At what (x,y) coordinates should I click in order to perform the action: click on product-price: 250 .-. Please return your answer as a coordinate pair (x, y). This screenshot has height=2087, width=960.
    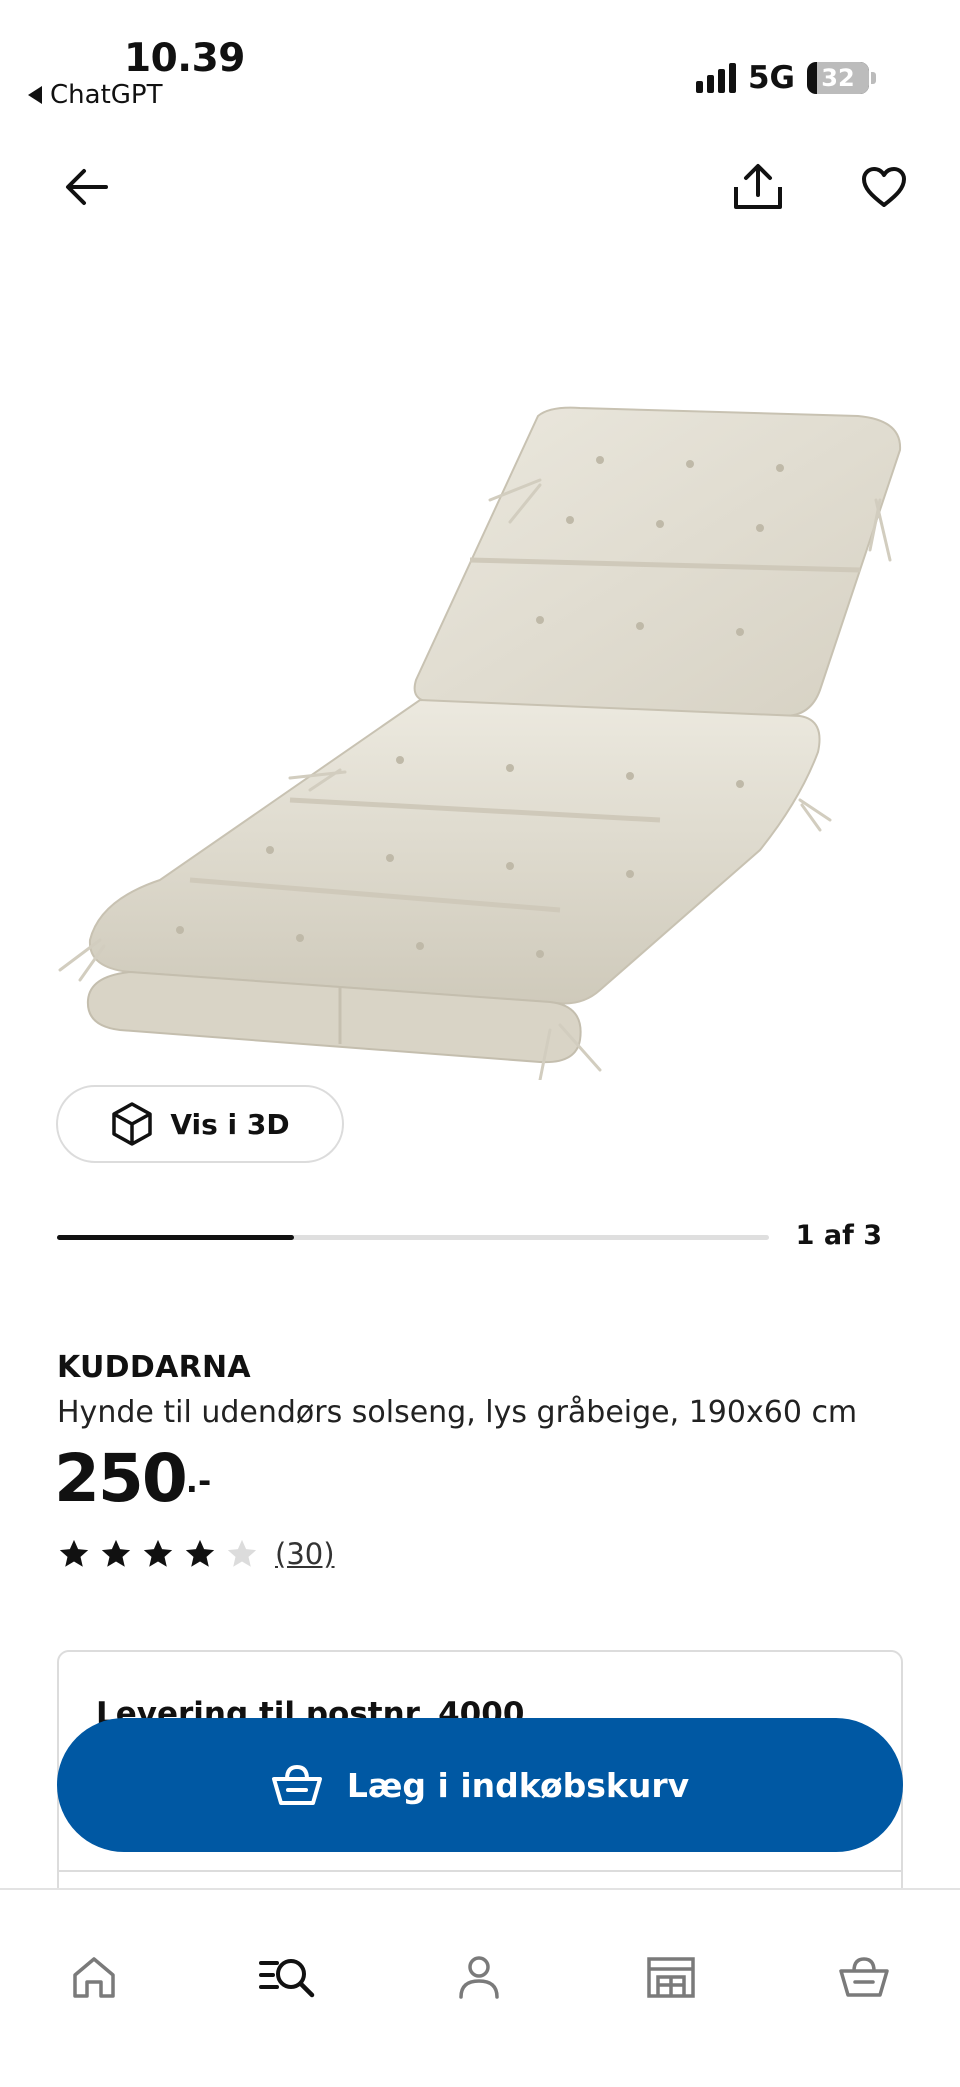
    Looking at the image, I should click on (132, 1478).